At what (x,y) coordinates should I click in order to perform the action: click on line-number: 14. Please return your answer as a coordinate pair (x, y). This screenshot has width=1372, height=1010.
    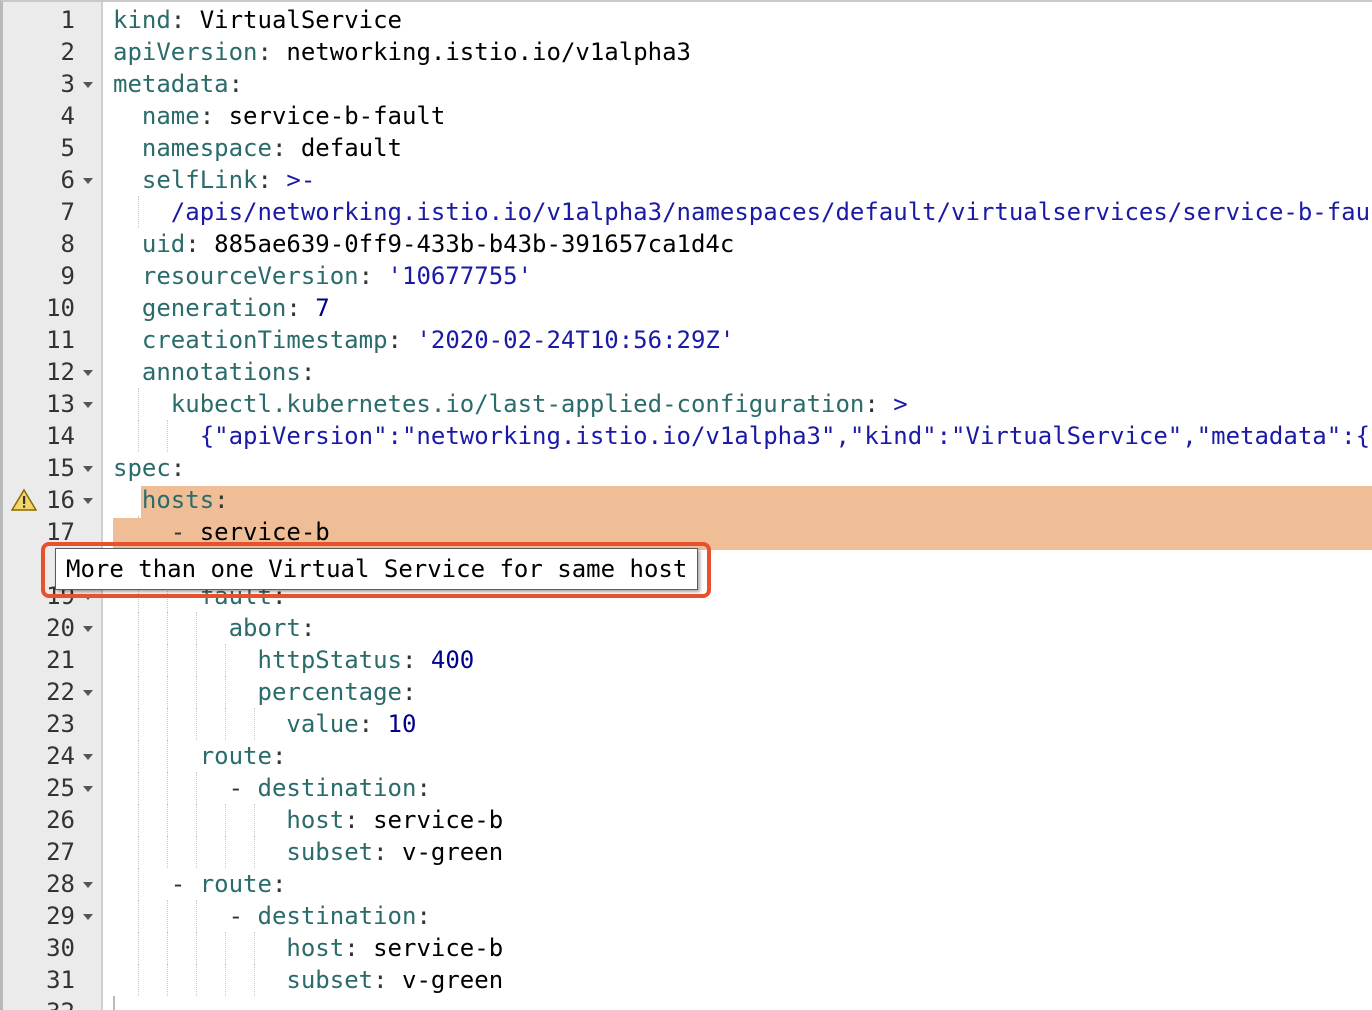
    Looking at the image, I should click on (60, 436).